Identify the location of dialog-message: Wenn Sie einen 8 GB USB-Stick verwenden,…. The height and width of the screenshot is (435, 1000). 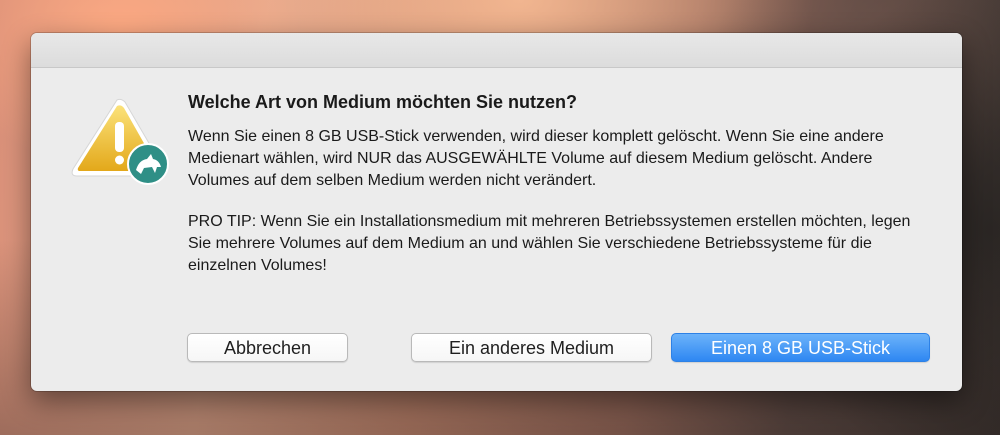
(536, 158).